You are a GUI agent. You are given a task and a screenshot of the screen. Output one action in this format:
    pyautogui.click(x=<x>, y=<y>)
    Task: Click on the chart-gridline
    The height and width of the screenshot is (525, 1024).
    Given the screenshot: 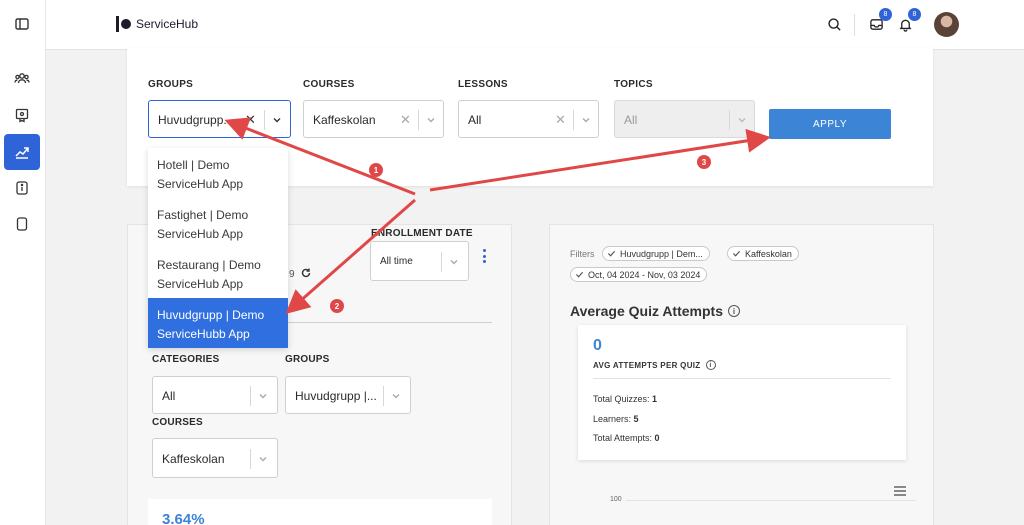 What is the action you would take?
    pyautogui.click(x=771, y=500)
    